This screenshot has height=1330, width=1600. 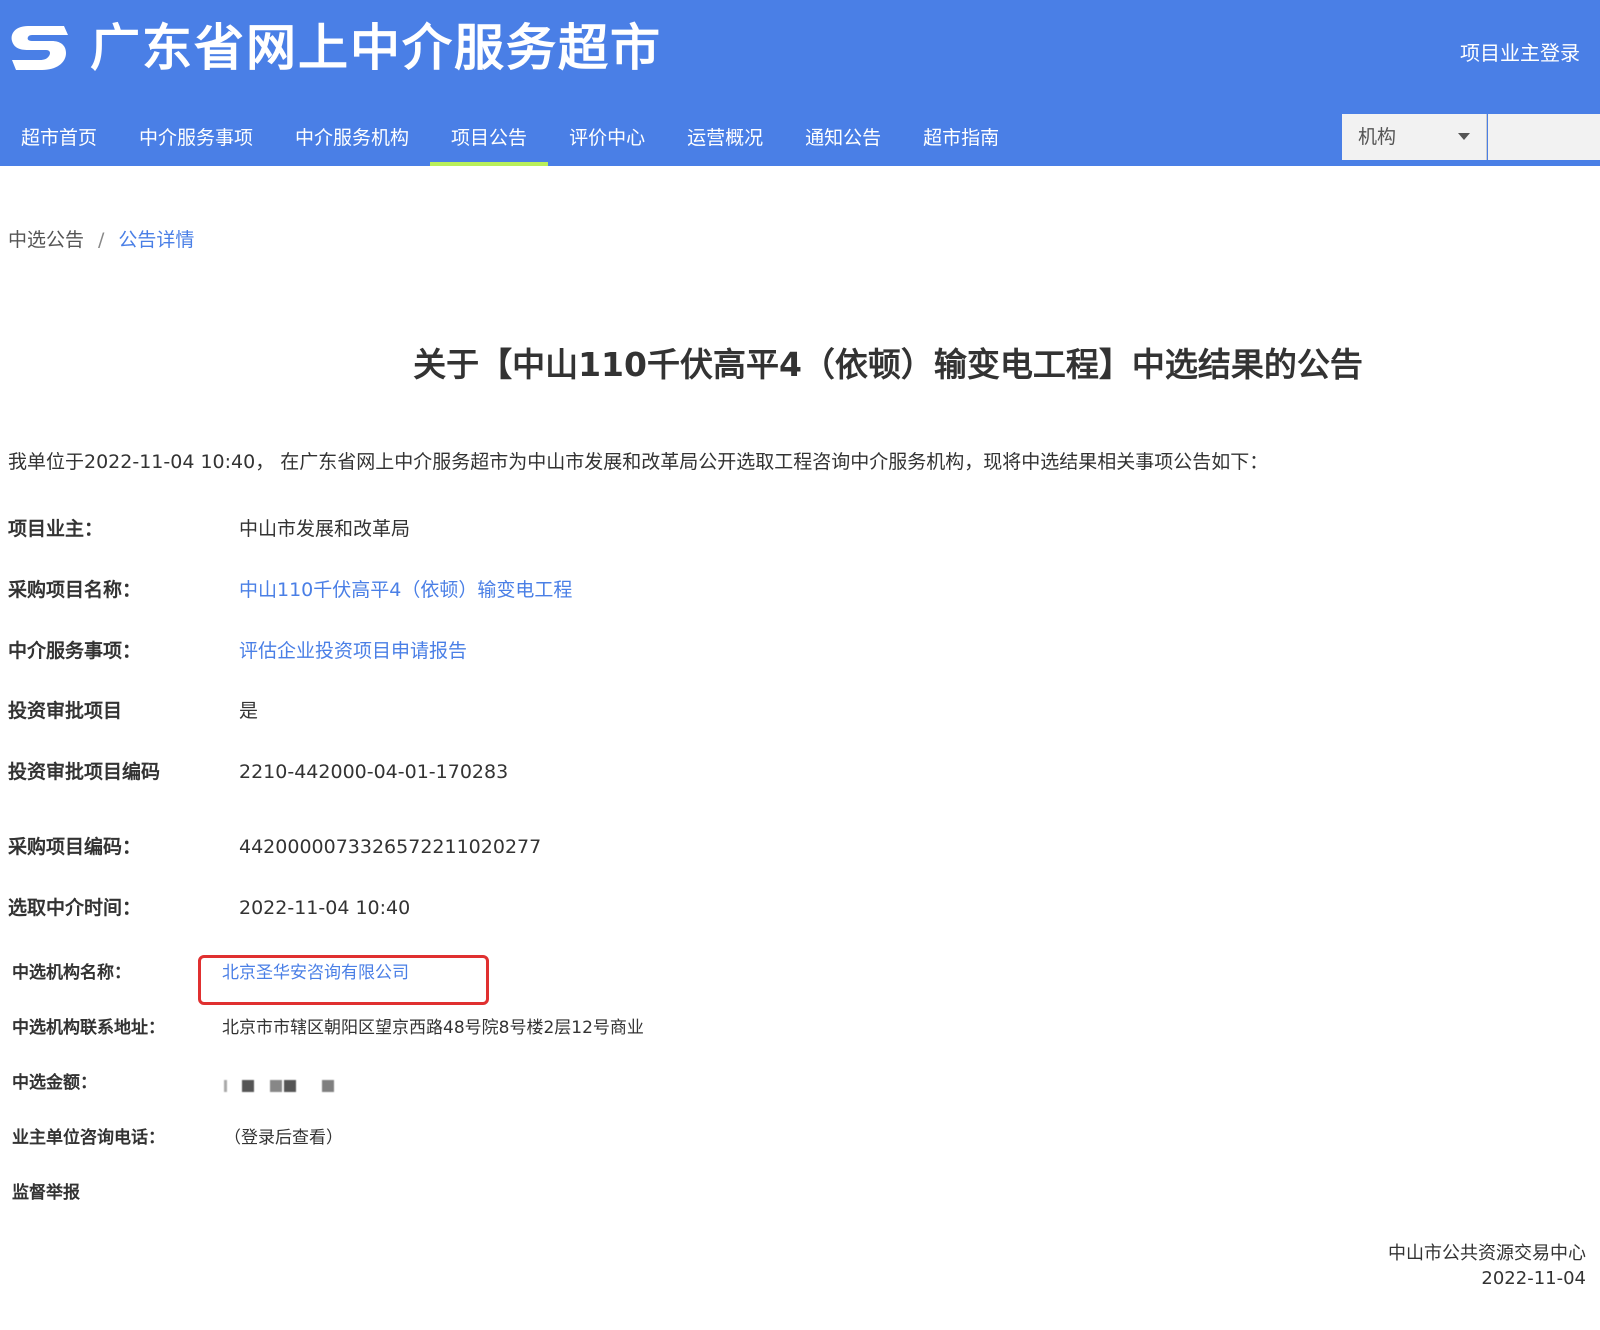 I want to click on approval-code-label: 投资审批项目编码, so click(x=84, y=772).